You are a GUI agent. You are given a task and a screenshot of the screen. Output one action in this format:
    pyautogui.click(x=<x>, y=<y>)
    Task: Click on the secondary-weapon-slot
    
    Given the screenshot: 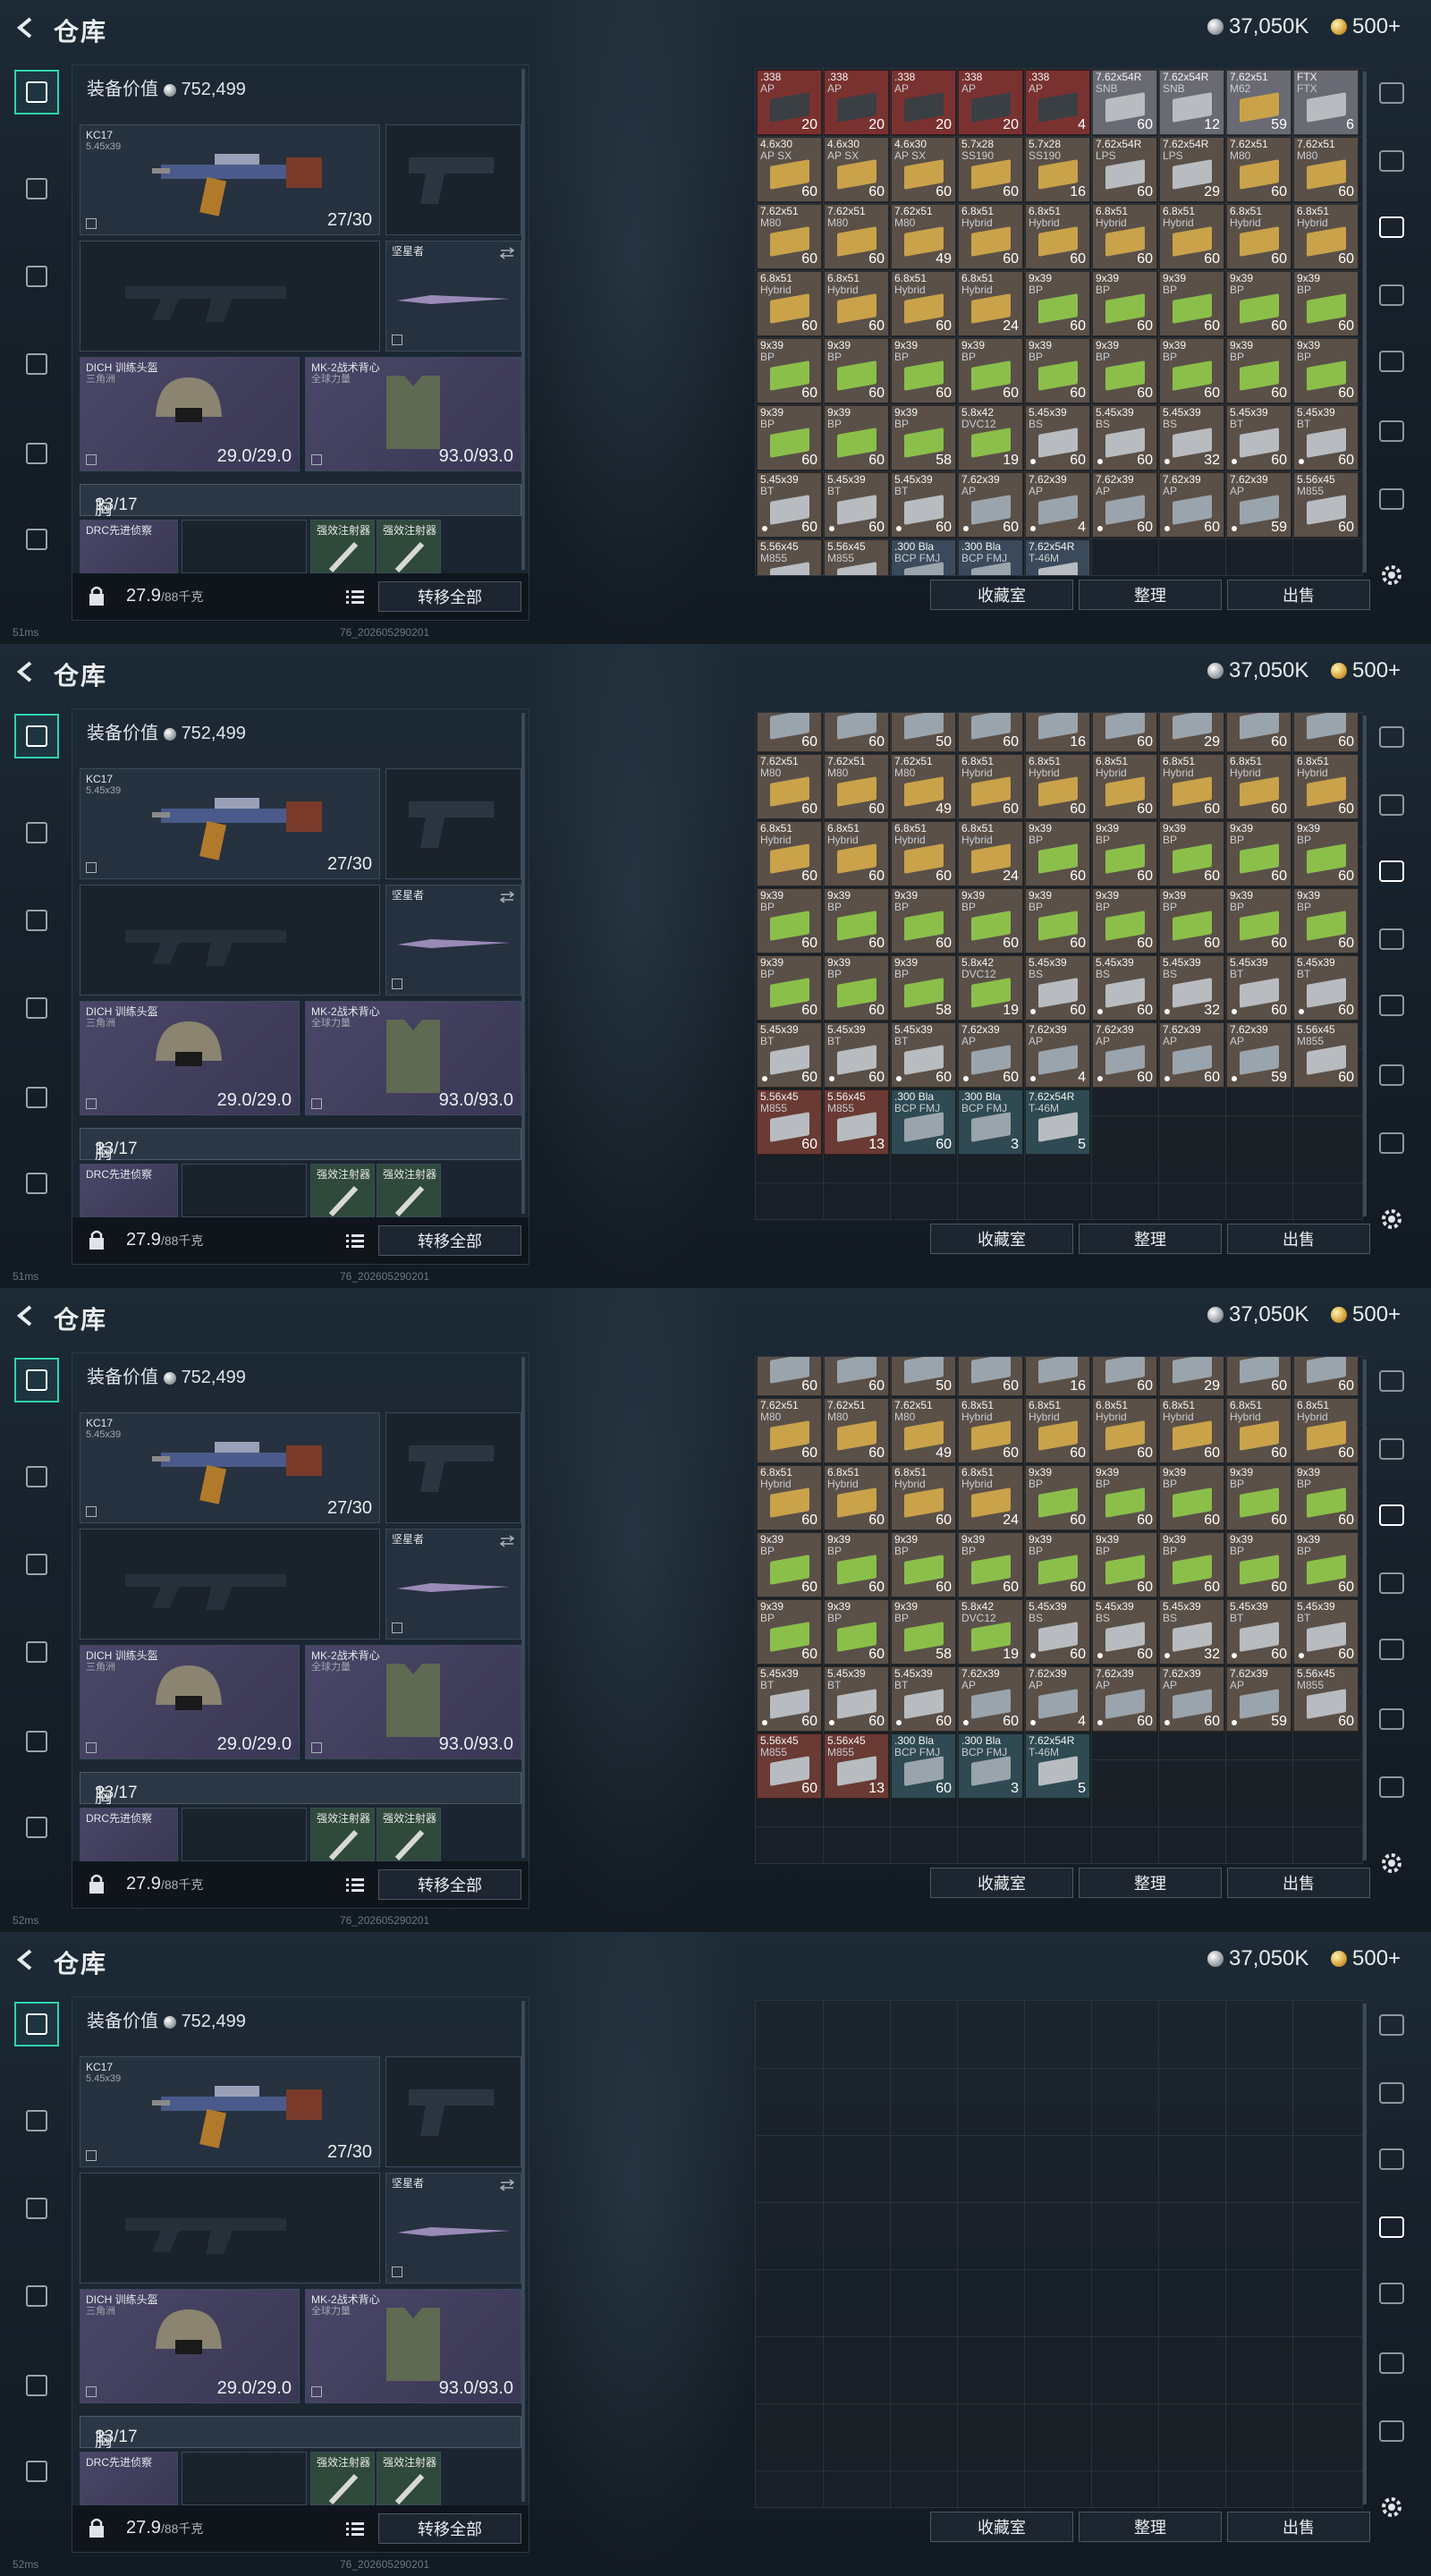 What is the action you would take?
    pyautogui.click(x=230, y=940)
    